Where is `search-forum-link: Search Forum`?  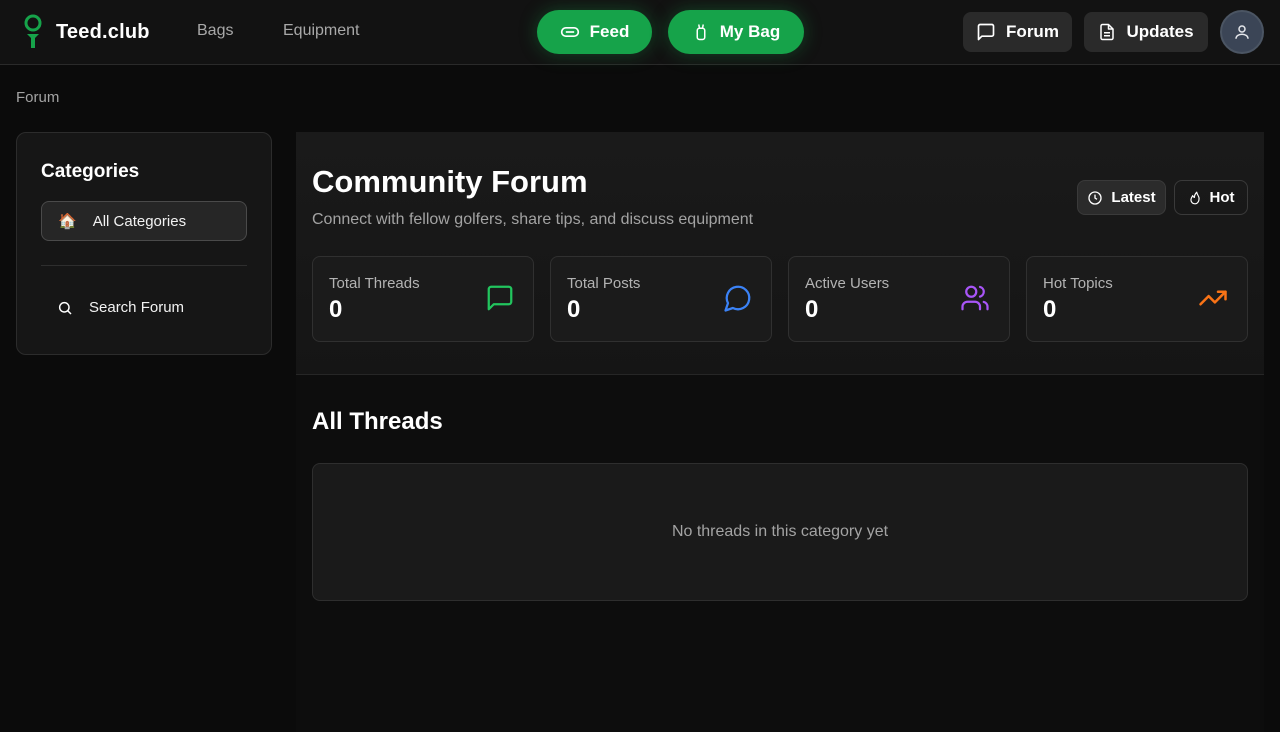 search-forum-link: Search Forum is located at coordinates (120, 307).